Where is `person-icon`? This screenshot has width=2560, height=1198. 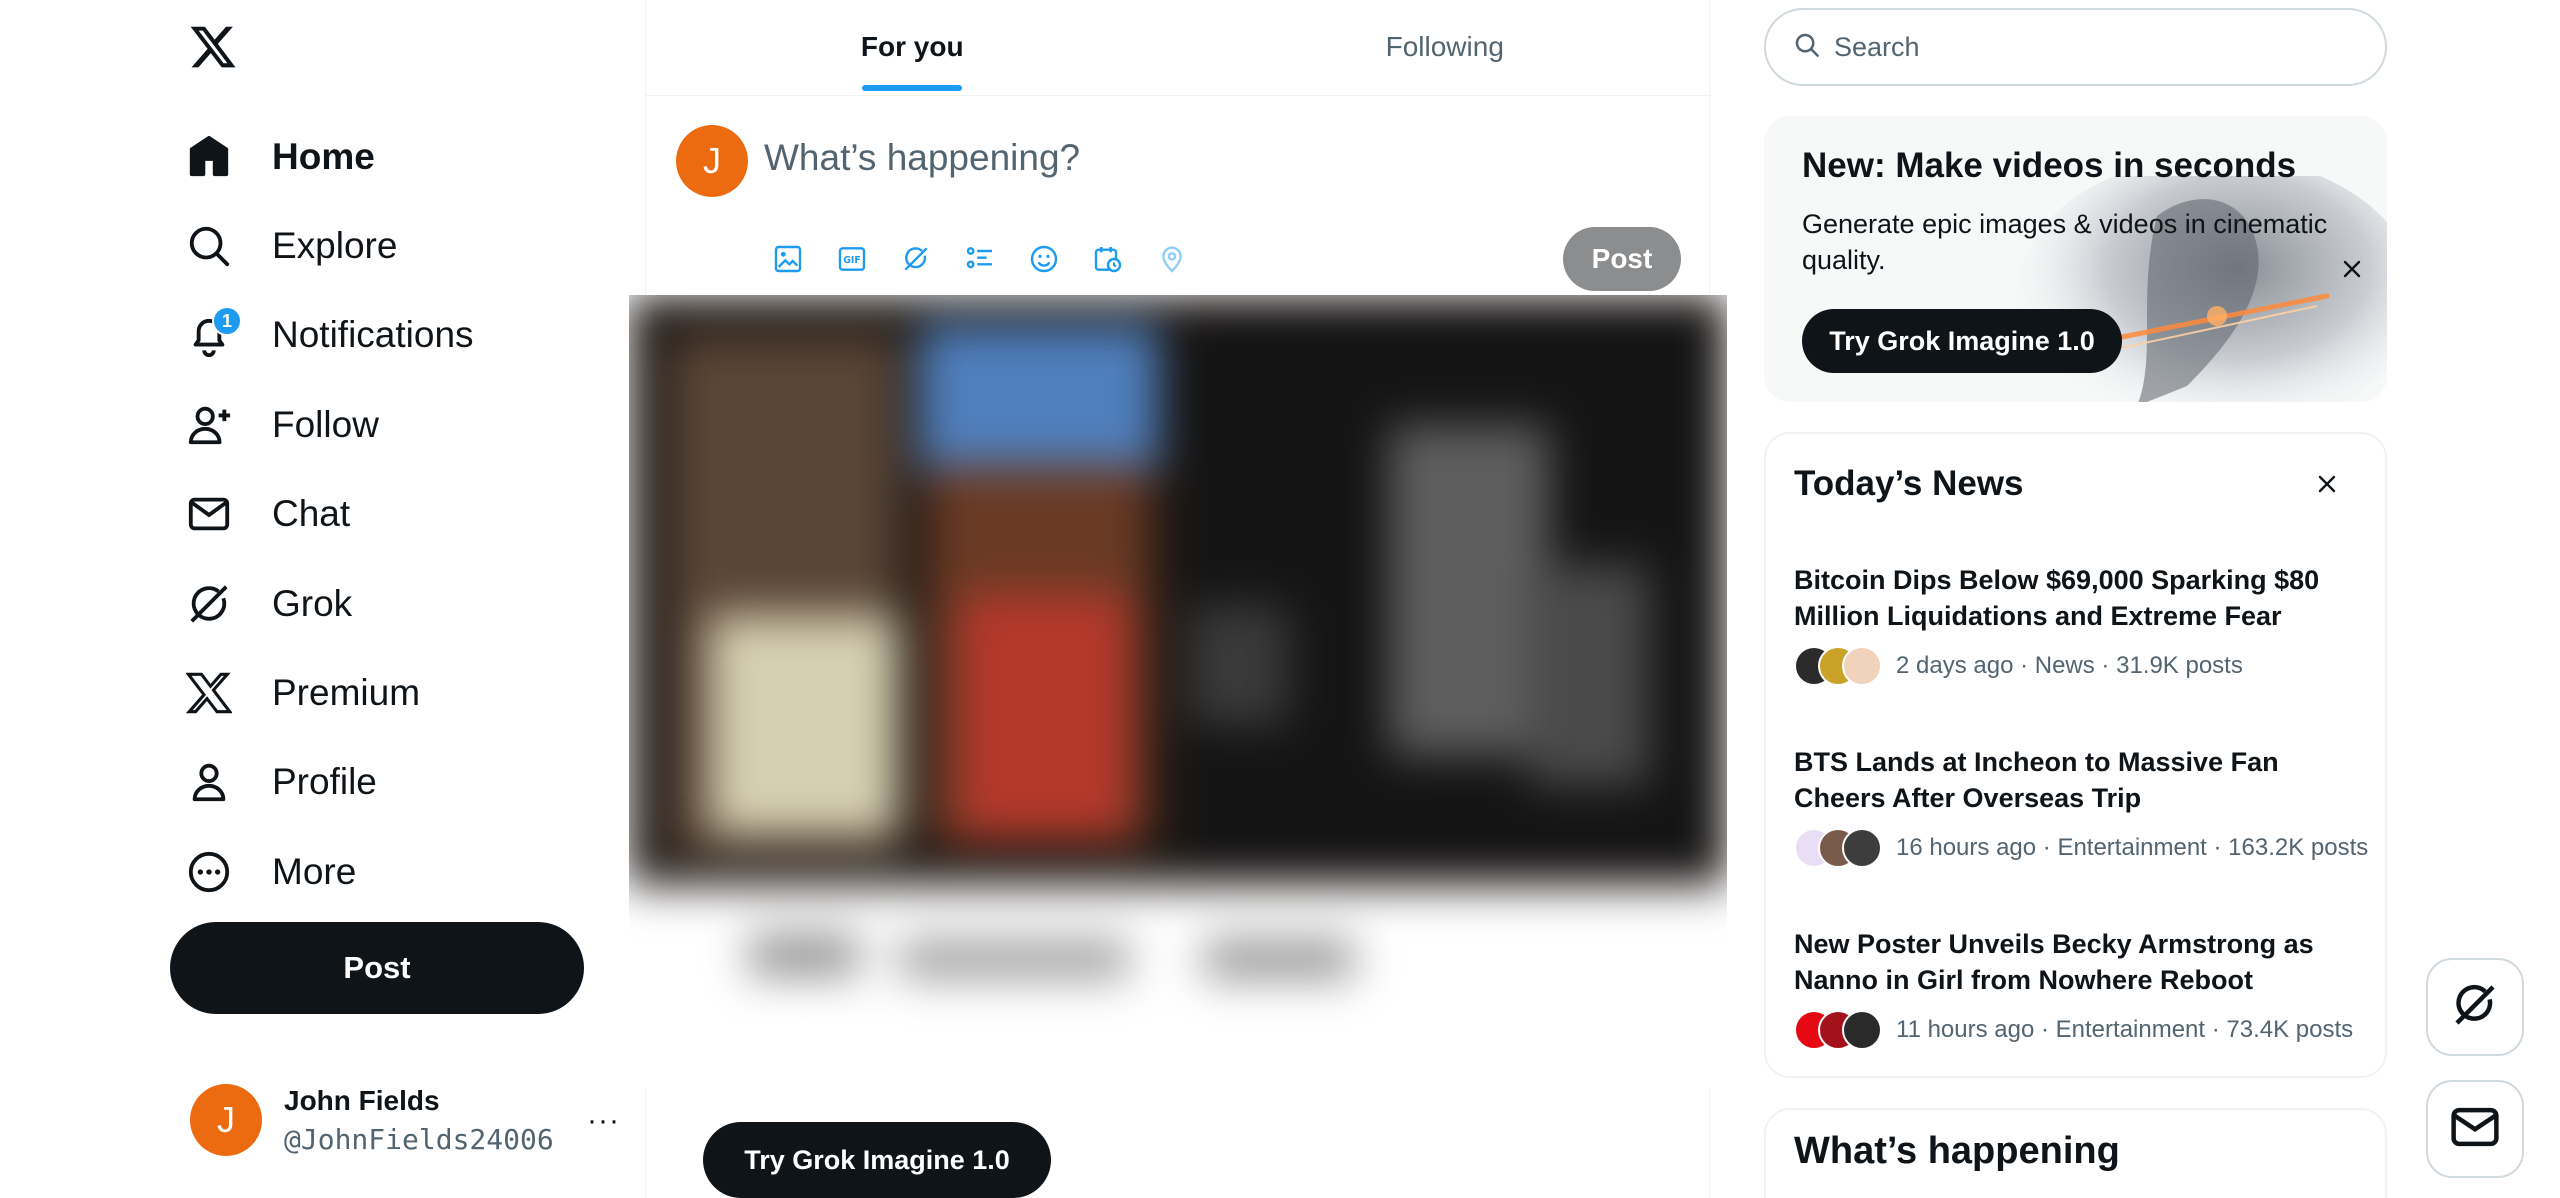 person-icon is located at coordinates (209, 782).